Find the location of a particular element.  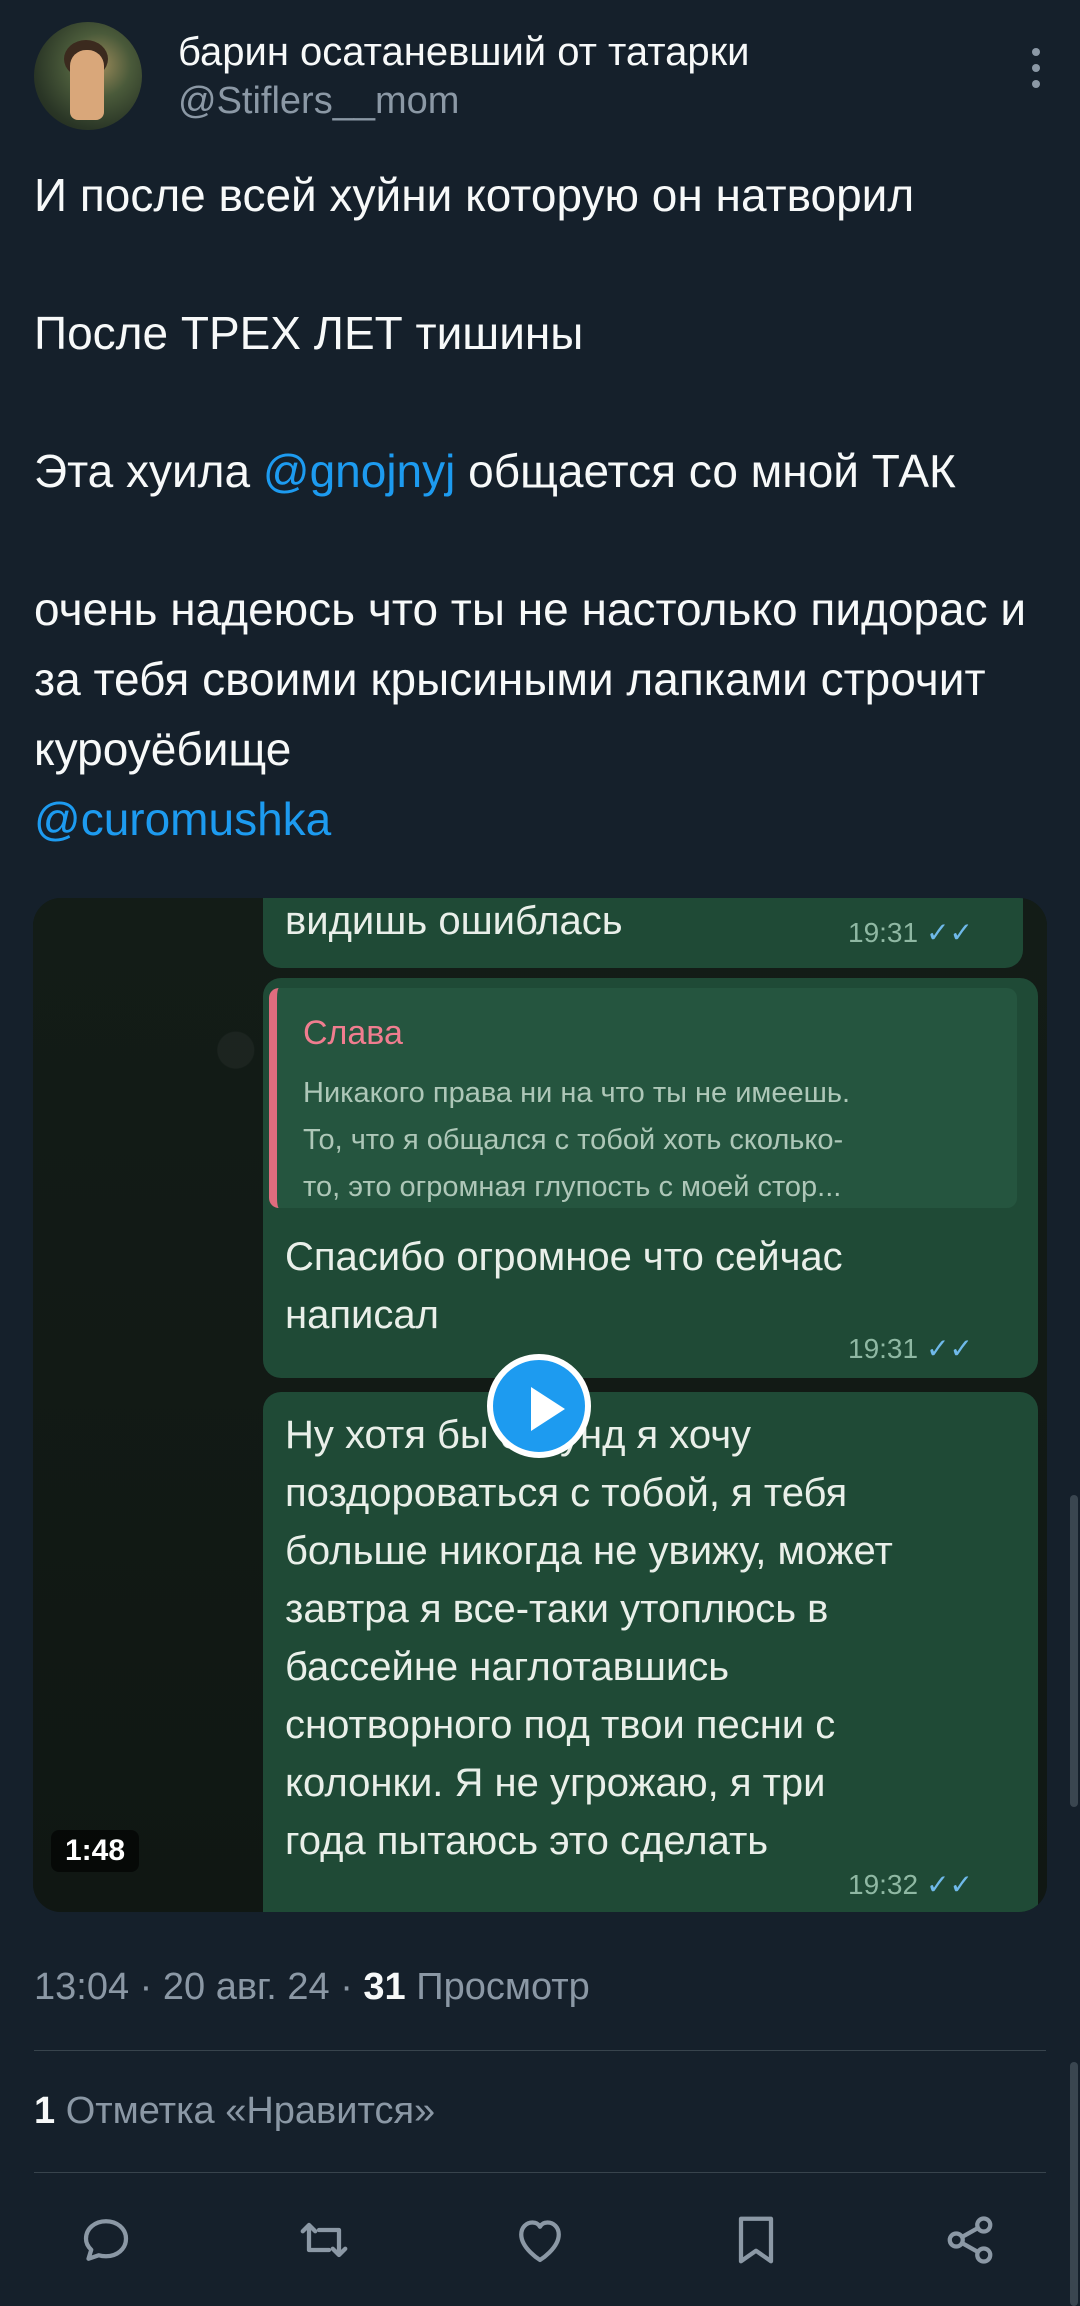

chat-message-text: Спасибо огромное что сейчас написал is located at coordinates (564, 1286).